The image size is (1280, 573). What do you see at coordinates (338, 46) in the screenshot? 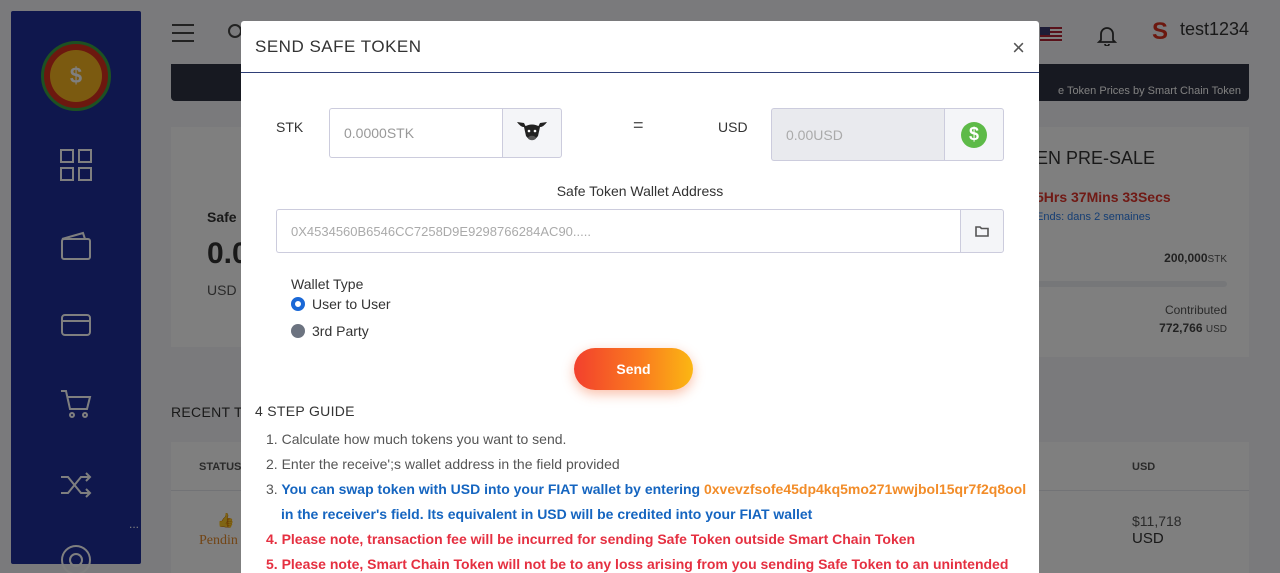
I see `modal-title: SEND SAFE TOKEN` at bounding box center [338, 46].